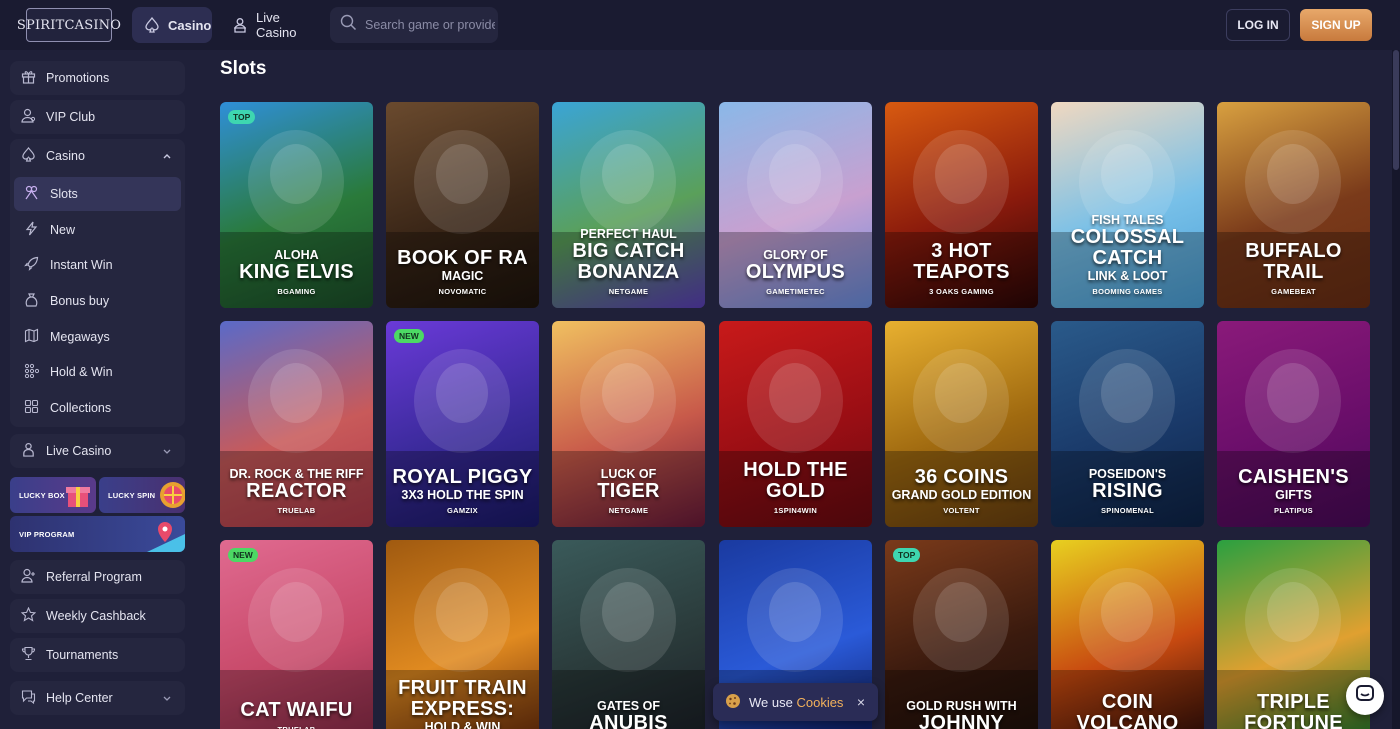 Image resolution: width=1400 pixels, height=729 pixels. I want to click on game-card: LUCK OF TIGER NETGAME, so click(628, 424).